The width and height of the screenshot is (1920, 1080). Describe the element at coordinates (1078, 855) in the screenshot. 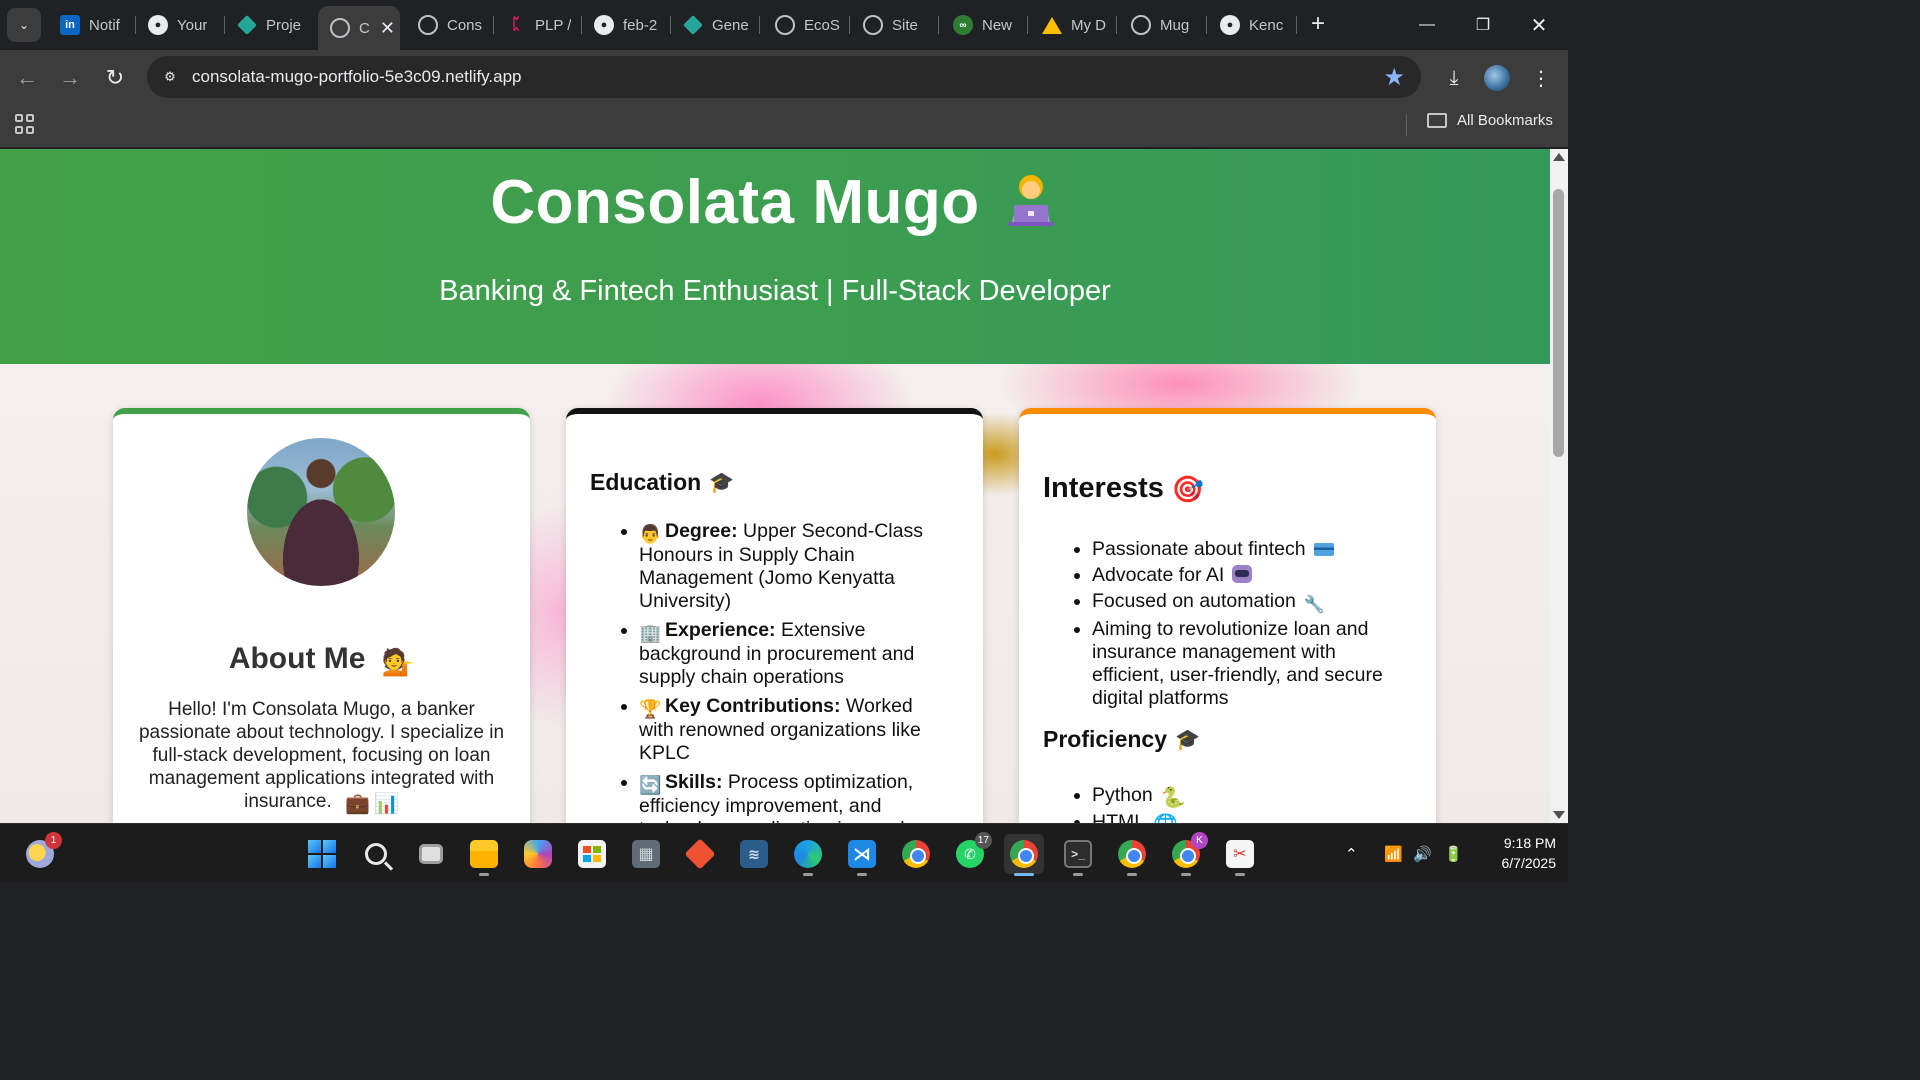

I see `terminal-app: >_` at that location.